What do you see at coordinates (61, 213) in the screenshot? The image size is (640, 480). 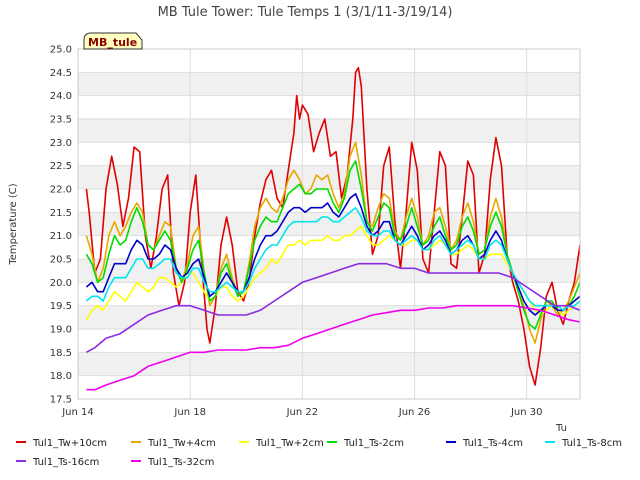 I see `y-tick-label: 21.5` at bounding box center [61, 213].